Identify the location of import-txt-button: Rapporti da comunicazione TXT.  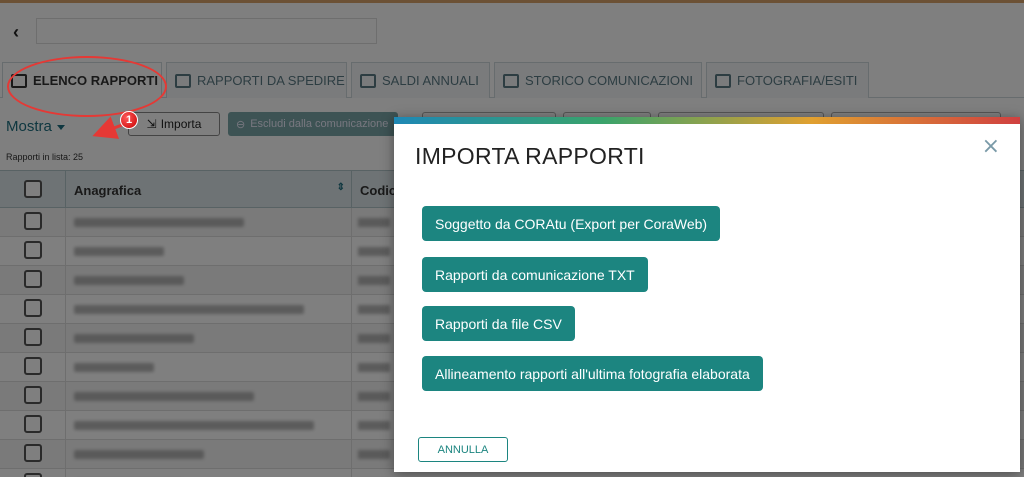
(535, 274).